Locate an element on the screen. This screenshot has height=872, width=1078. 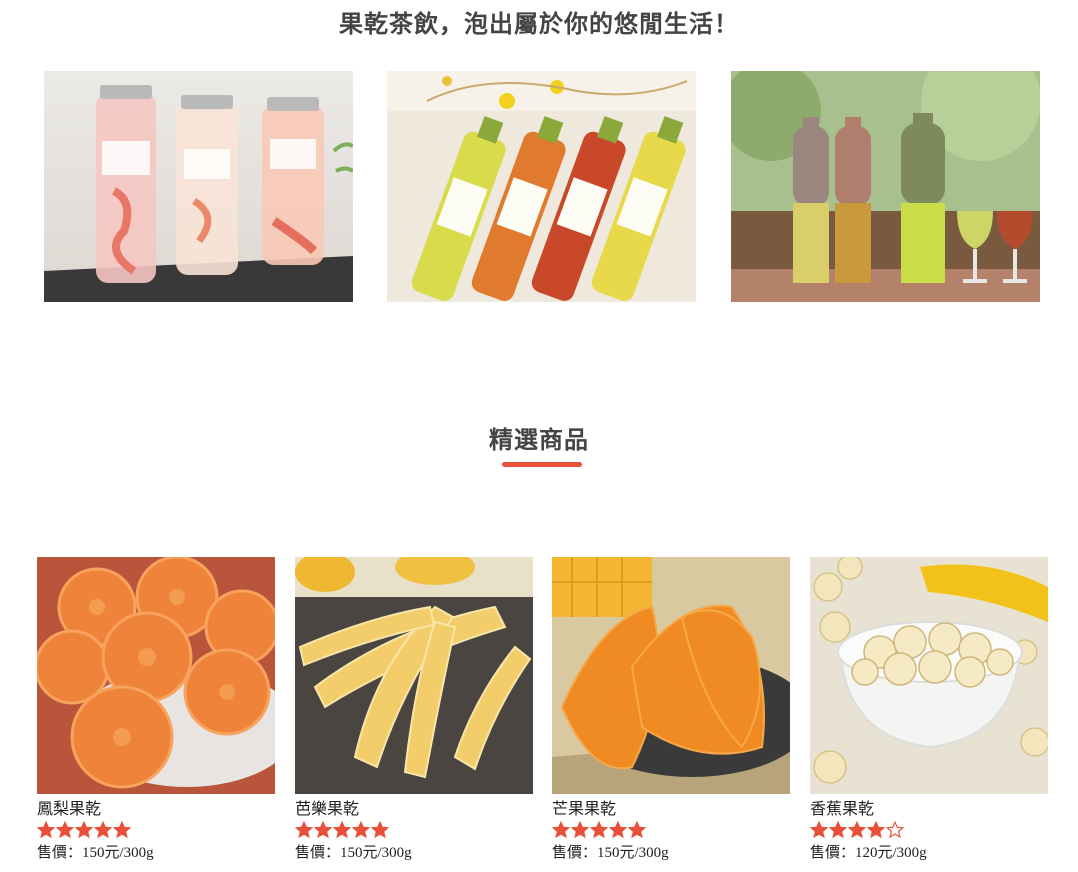
cold-brew-tea-bottles-photo is located at coordinates (885, 186).